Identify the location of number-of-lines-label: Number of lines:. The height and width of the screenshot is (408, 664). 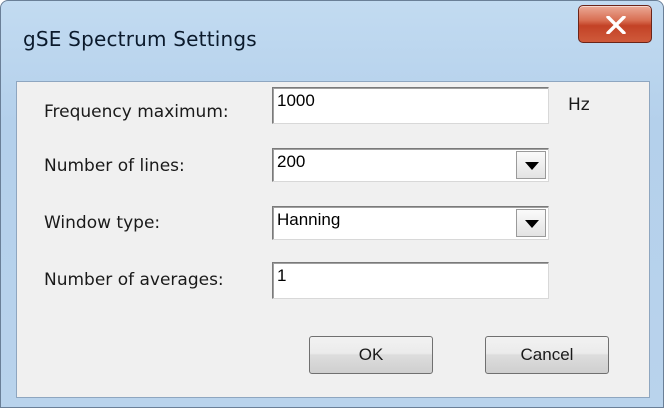
(114, 166).